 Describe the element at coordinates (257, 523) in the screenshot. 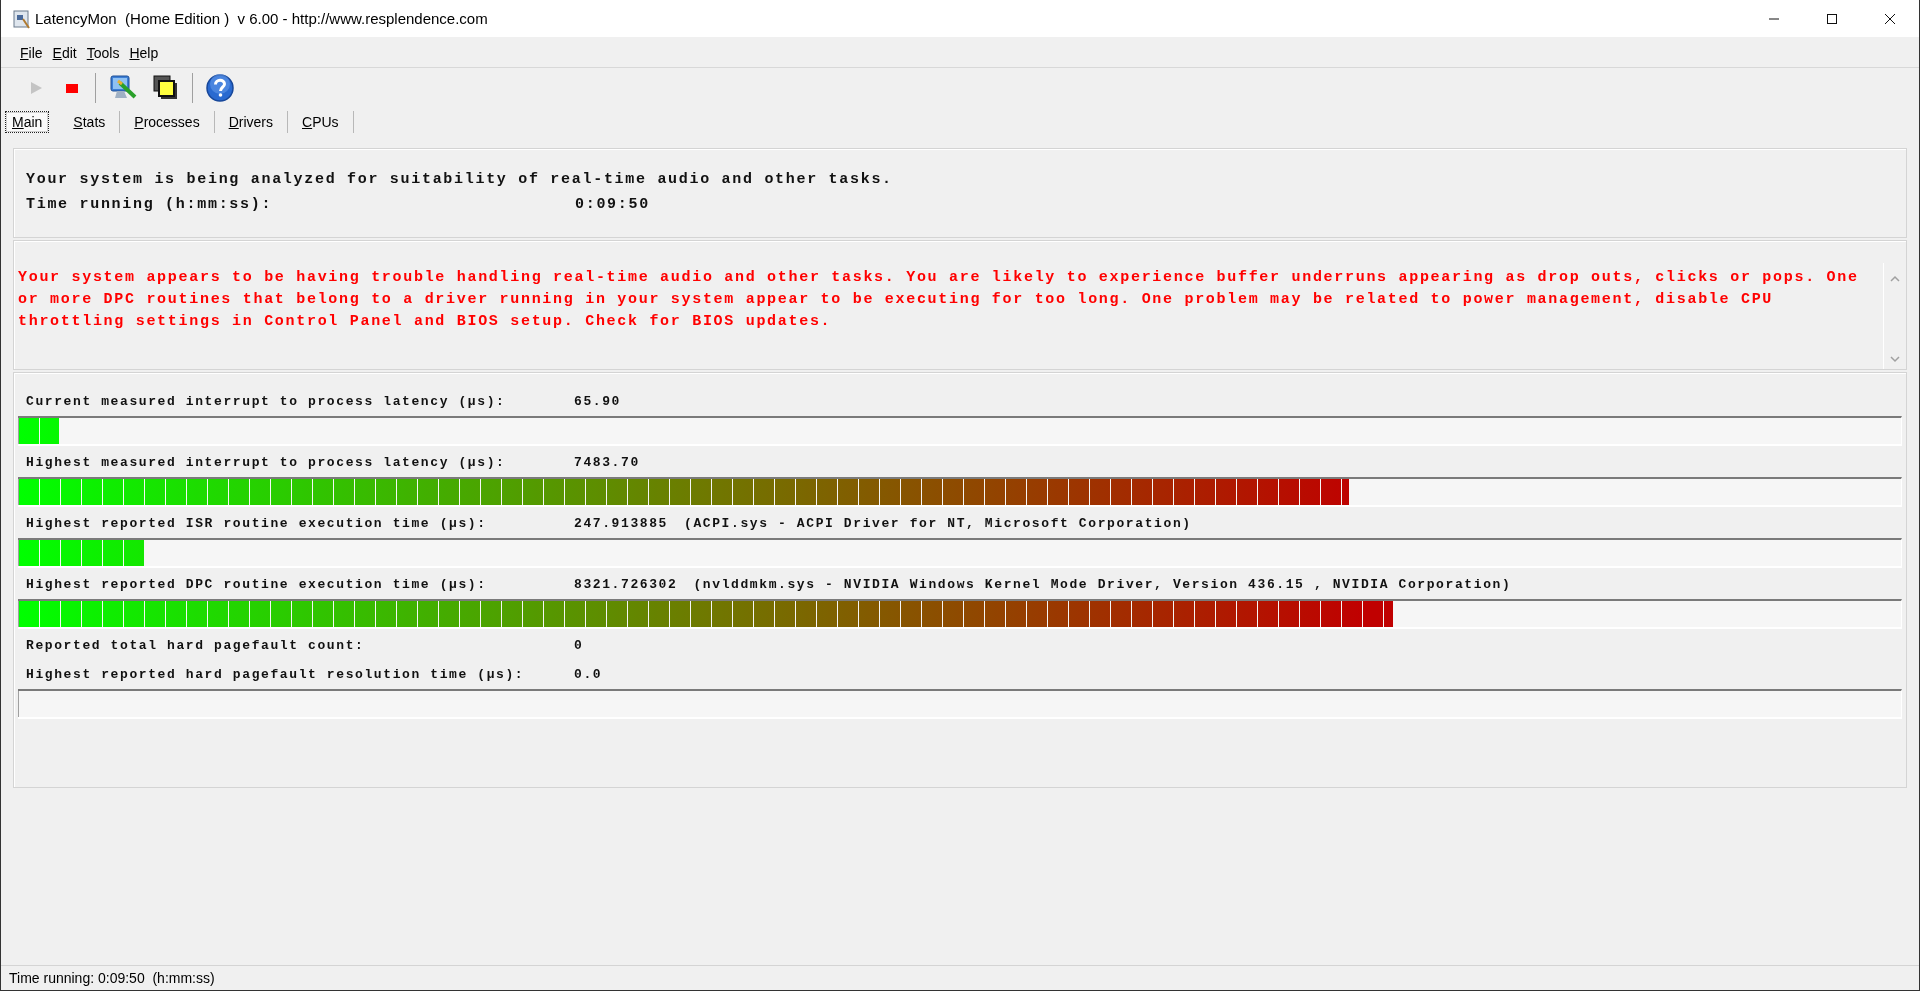

I see `metric-label: Highest reported ISR routine execution time (µs):` at that location.